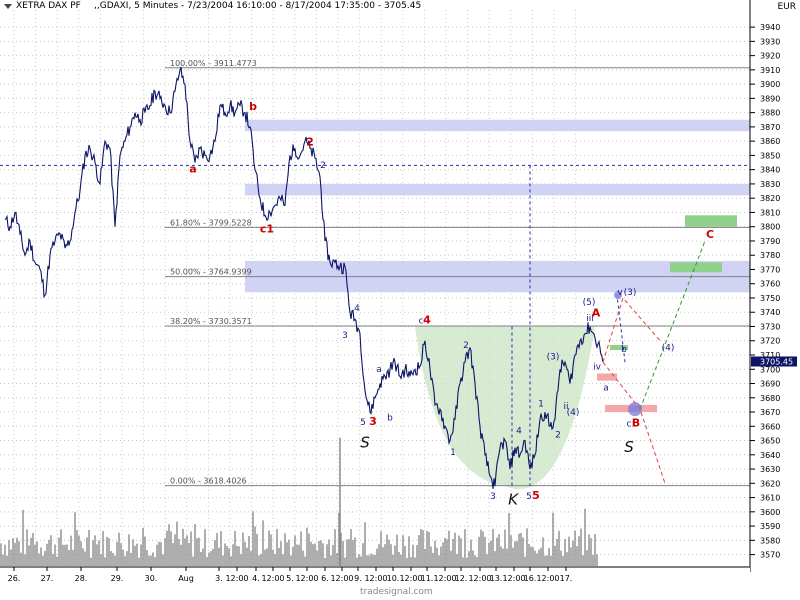 Image resolution: width=800 pixels, height=600 pixels. What do you see at coordinates (770, 298) in the screenshot?
I see `y-tick-label: 3750` at bounding box center [770, 298].